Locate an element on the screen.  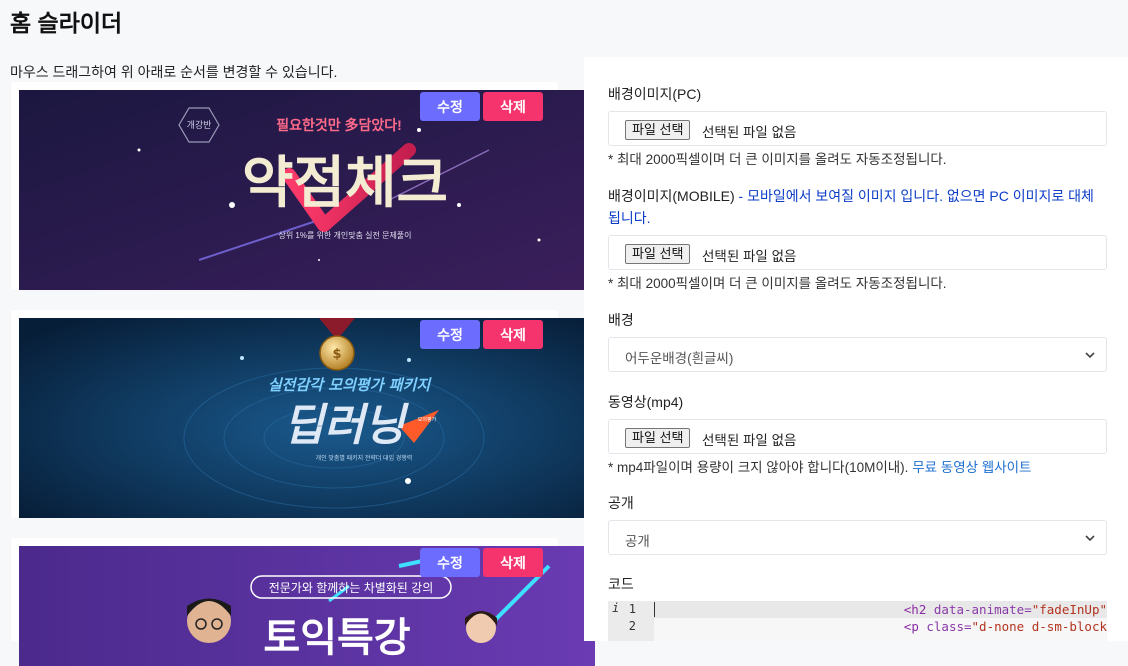
video-file-status: 선택된 파일 없음 is located at coordinates (749, 440).